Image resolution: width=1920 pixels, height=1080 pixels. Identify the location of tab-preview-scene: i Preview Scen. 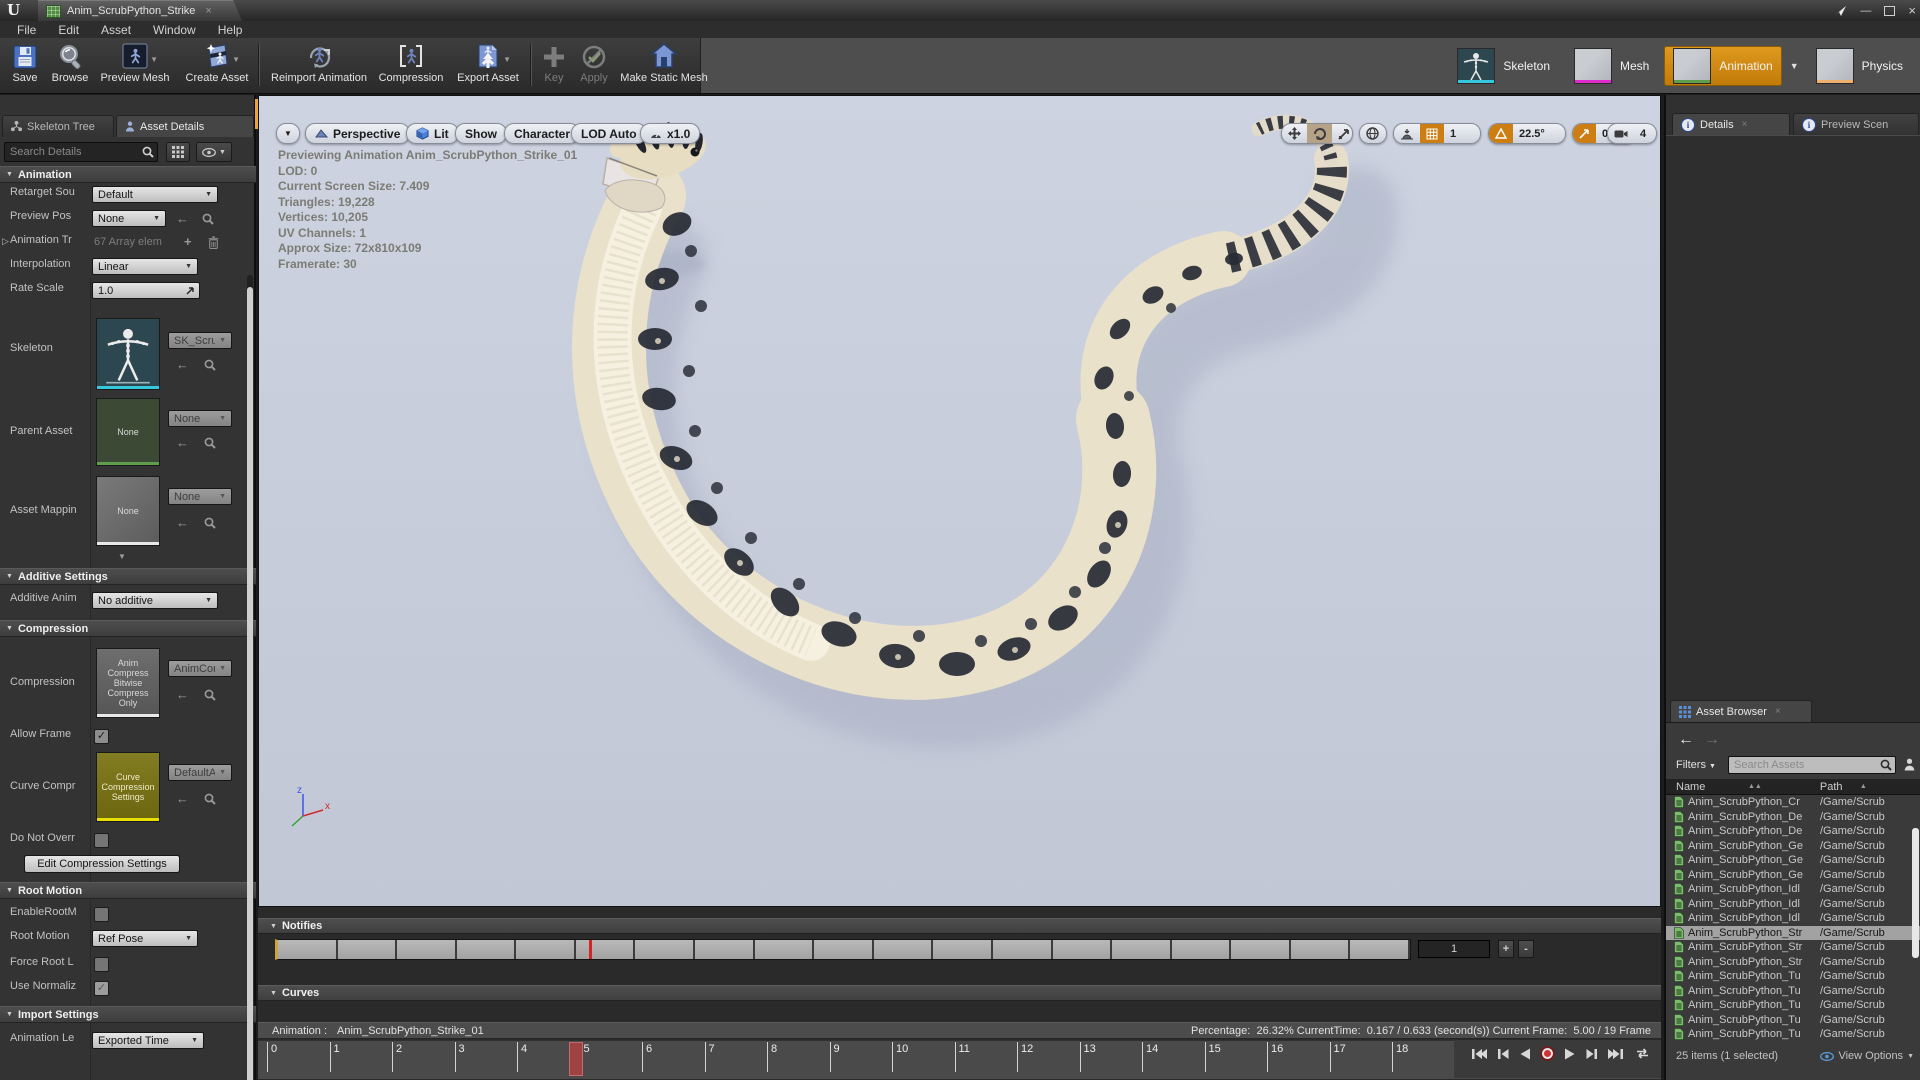
(1856, 124).